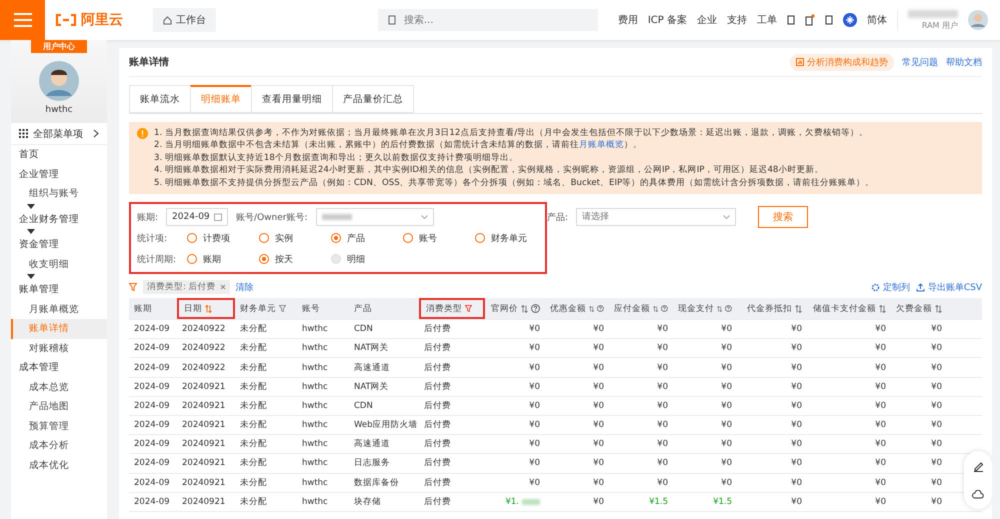 The width and height of the screenshot is (1000, 519). I want to click on column-header: 应付金额, so click(641, 309).